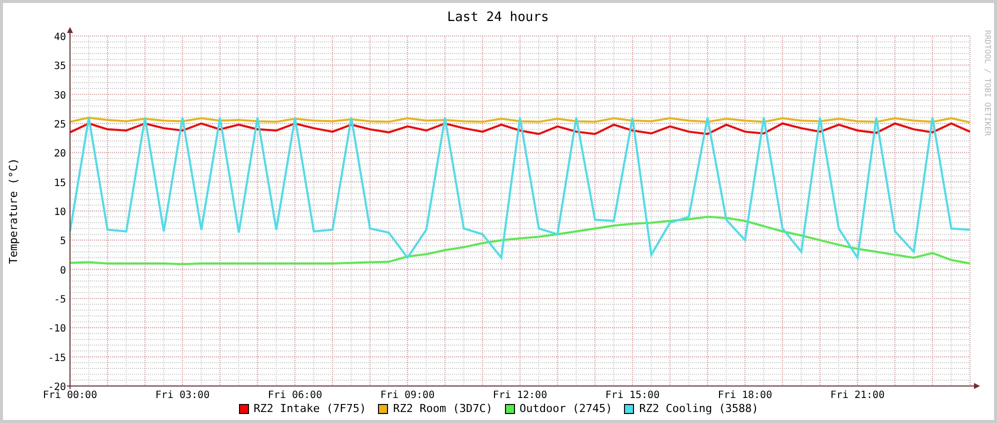 The image size is (997, 423). Describe the element at coordinates (13, 211) in the screenshot. I see `axis-label: Temperature (°C)` at that location.